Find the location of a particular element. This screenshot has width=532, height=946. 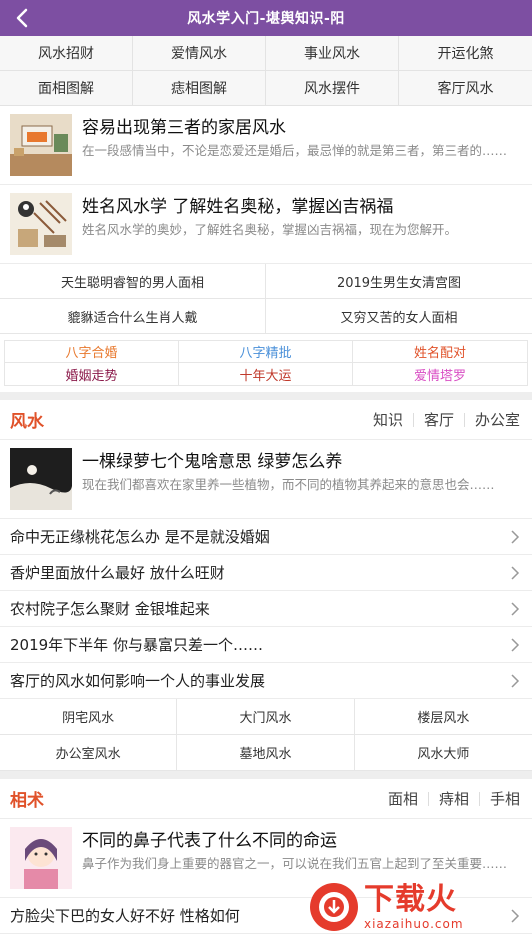

app-header: 风水学入门-堪舆知识-阳 is located at coordinates (266, 18).